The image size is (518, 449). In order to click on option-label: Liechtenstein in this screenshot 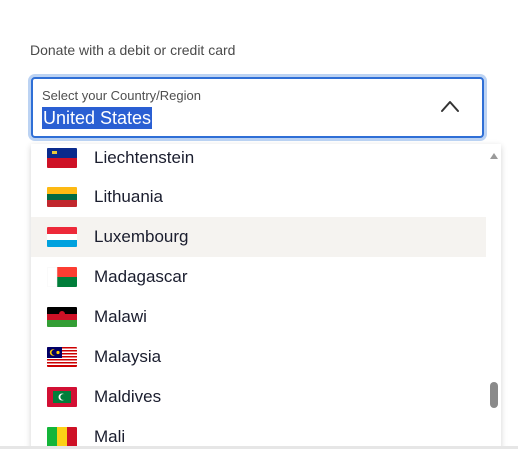, I will do `click(144, 157)`.